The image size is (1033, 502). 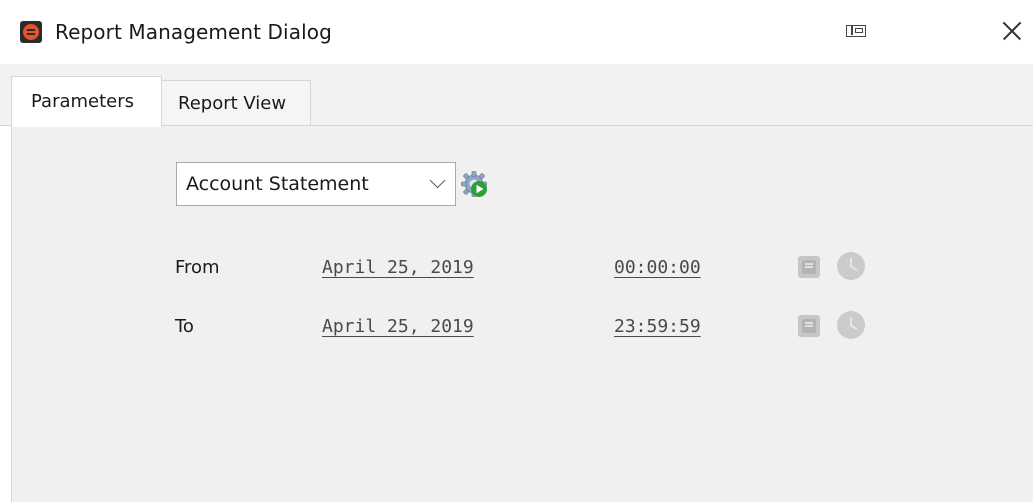 What do you see at coordinates (516, 95) in the screenshot?
I see `tab-strip: Parameters Report View` at bounding box center [516, 95].